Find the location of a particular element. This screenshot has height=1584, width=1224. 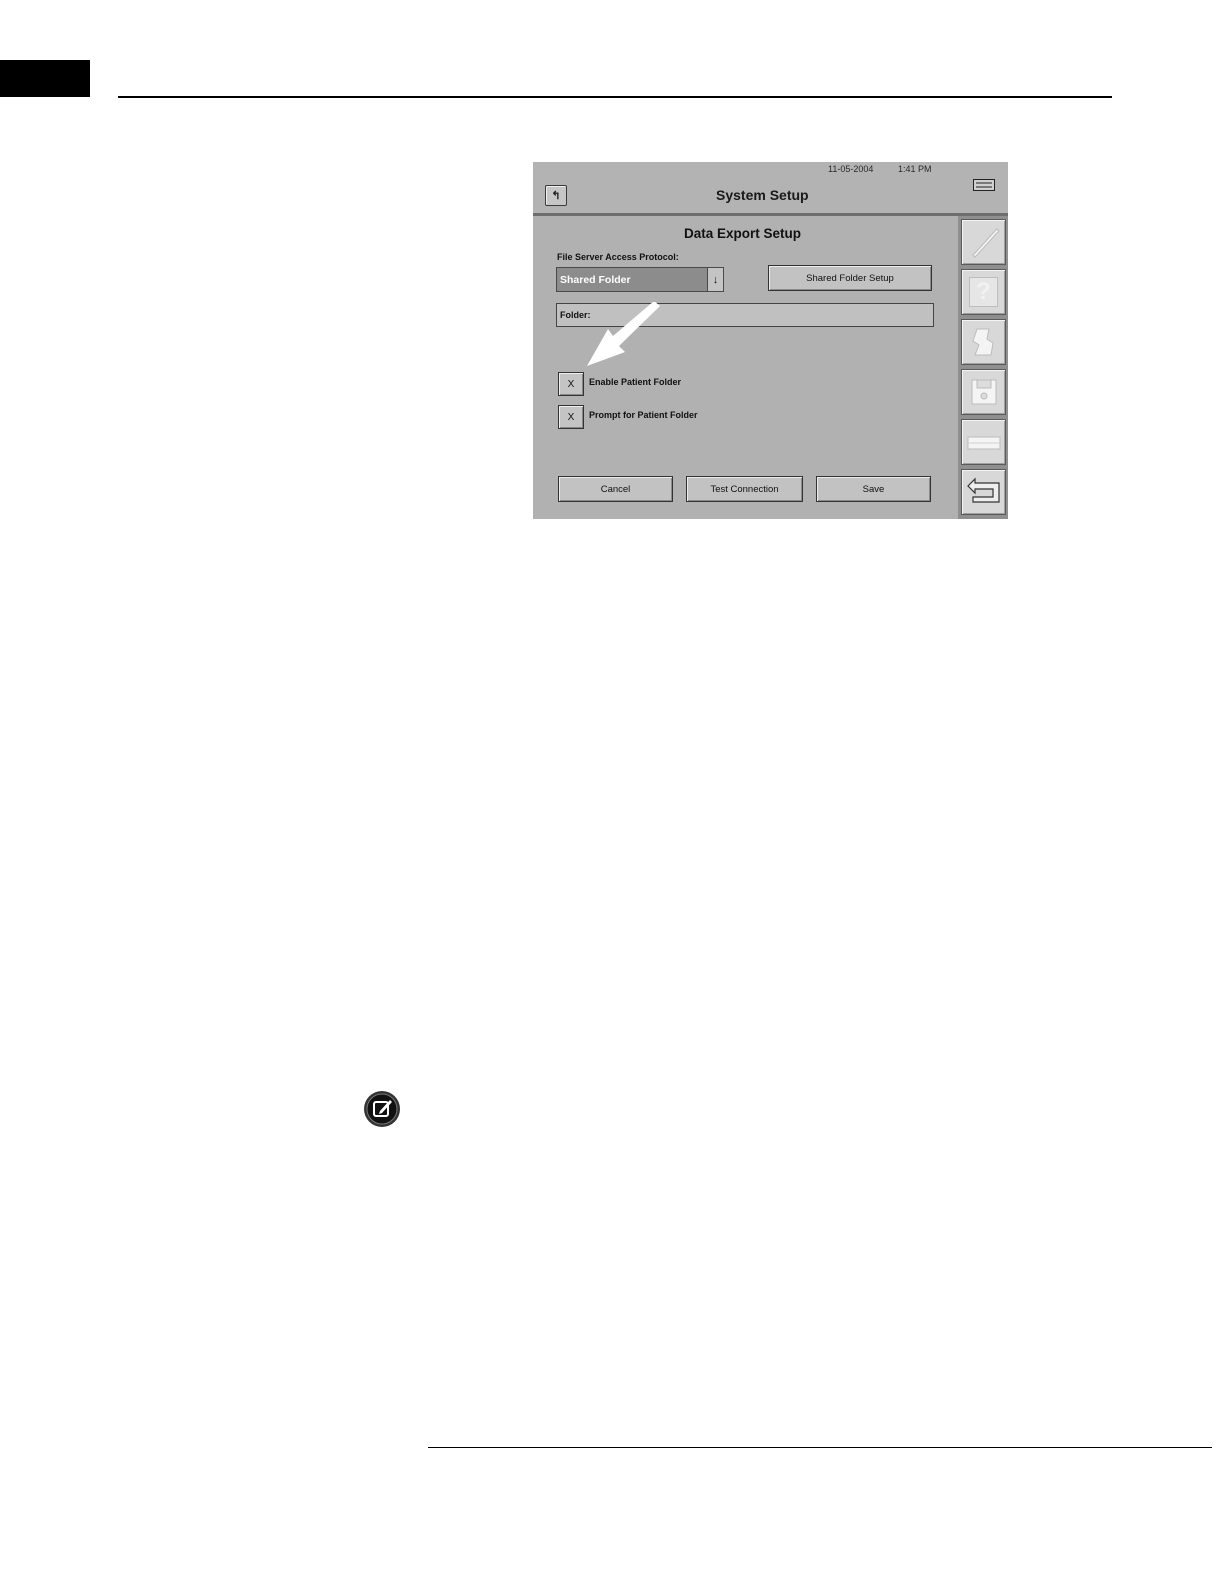

note-icon is located at coordinates (382, 1109).